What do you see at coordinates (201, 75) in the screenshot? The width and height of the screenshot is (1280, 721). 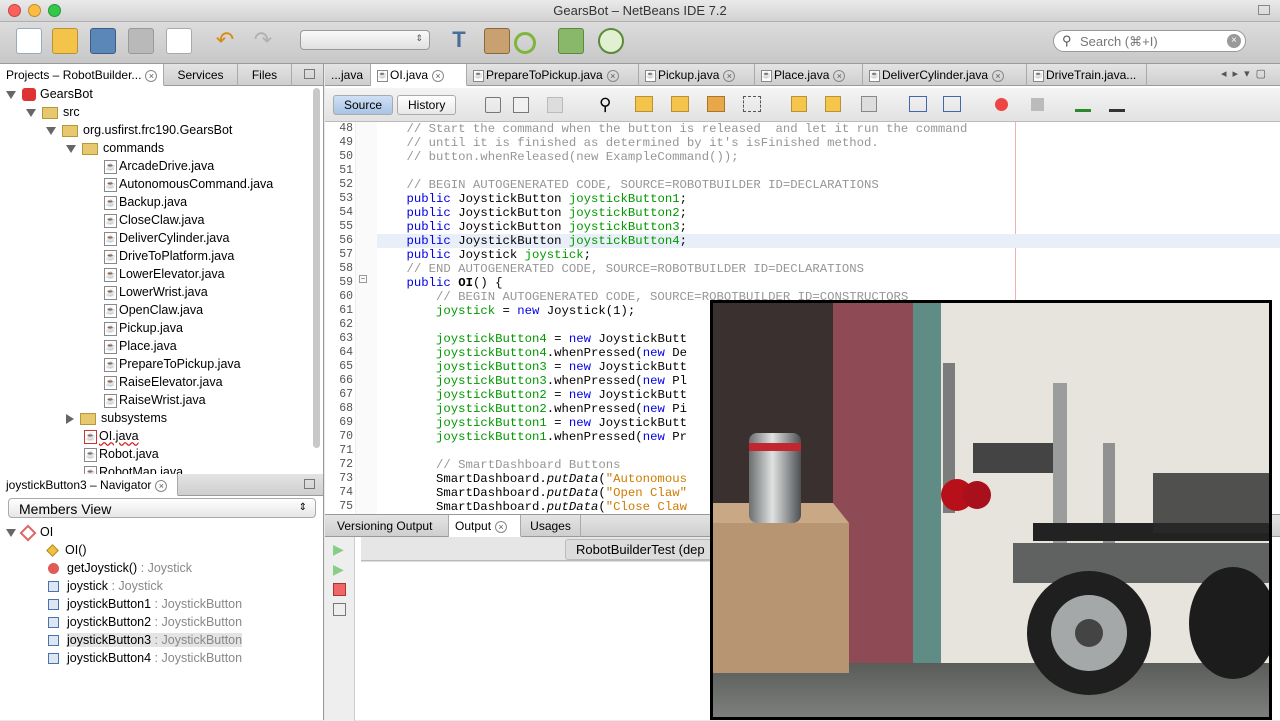 I see `tab-services: Services` at bounding box center [201, 75].